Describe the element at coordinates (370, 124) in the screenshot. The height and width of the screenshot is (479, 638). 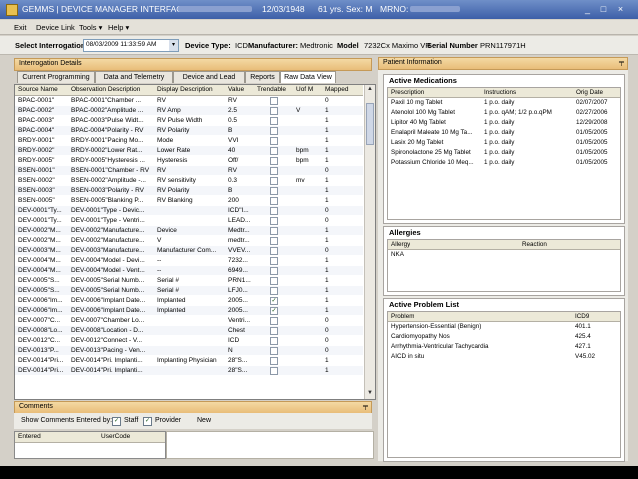
I see `scroll-thumb` at that location.